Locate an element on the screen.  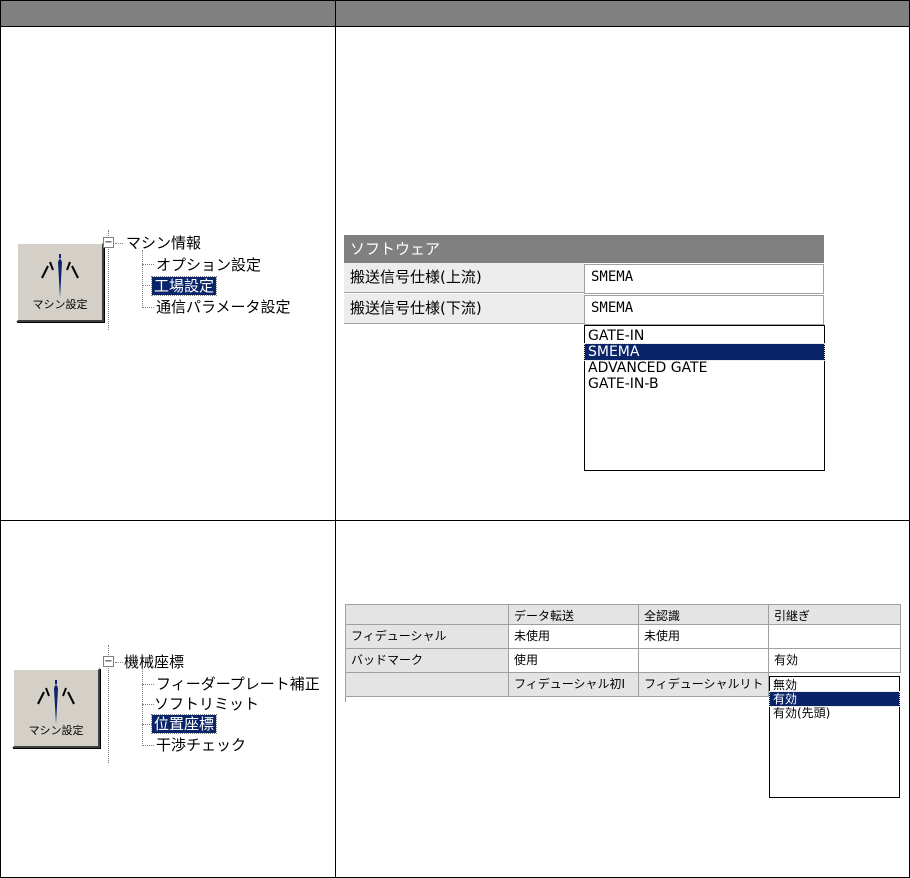
downstream-signal-value: SMEMA is located at coordinates (704, 310).